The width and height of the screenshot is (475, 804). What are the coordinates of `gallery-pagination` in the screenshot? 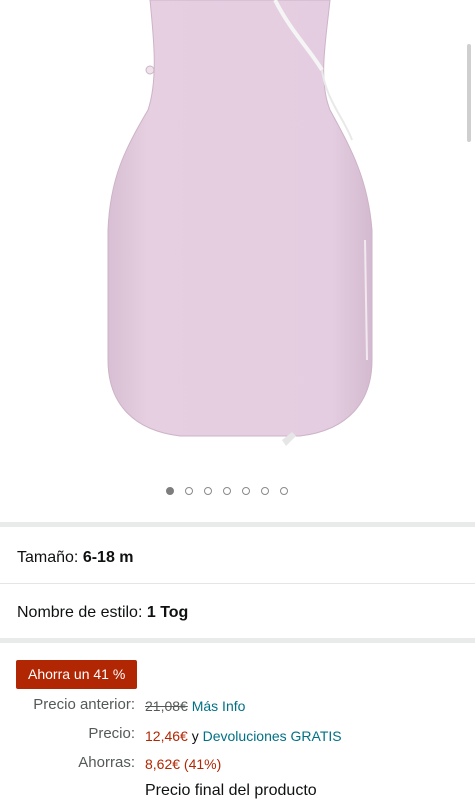 It's located at (227, 491).